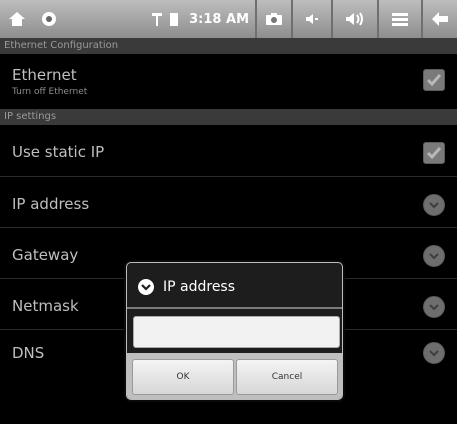 The height and width of the screenshot is (424, 457). What do you see at coordinates (234, 308) in the screenshot?
I see `divider` at bounding box center [234, 308].